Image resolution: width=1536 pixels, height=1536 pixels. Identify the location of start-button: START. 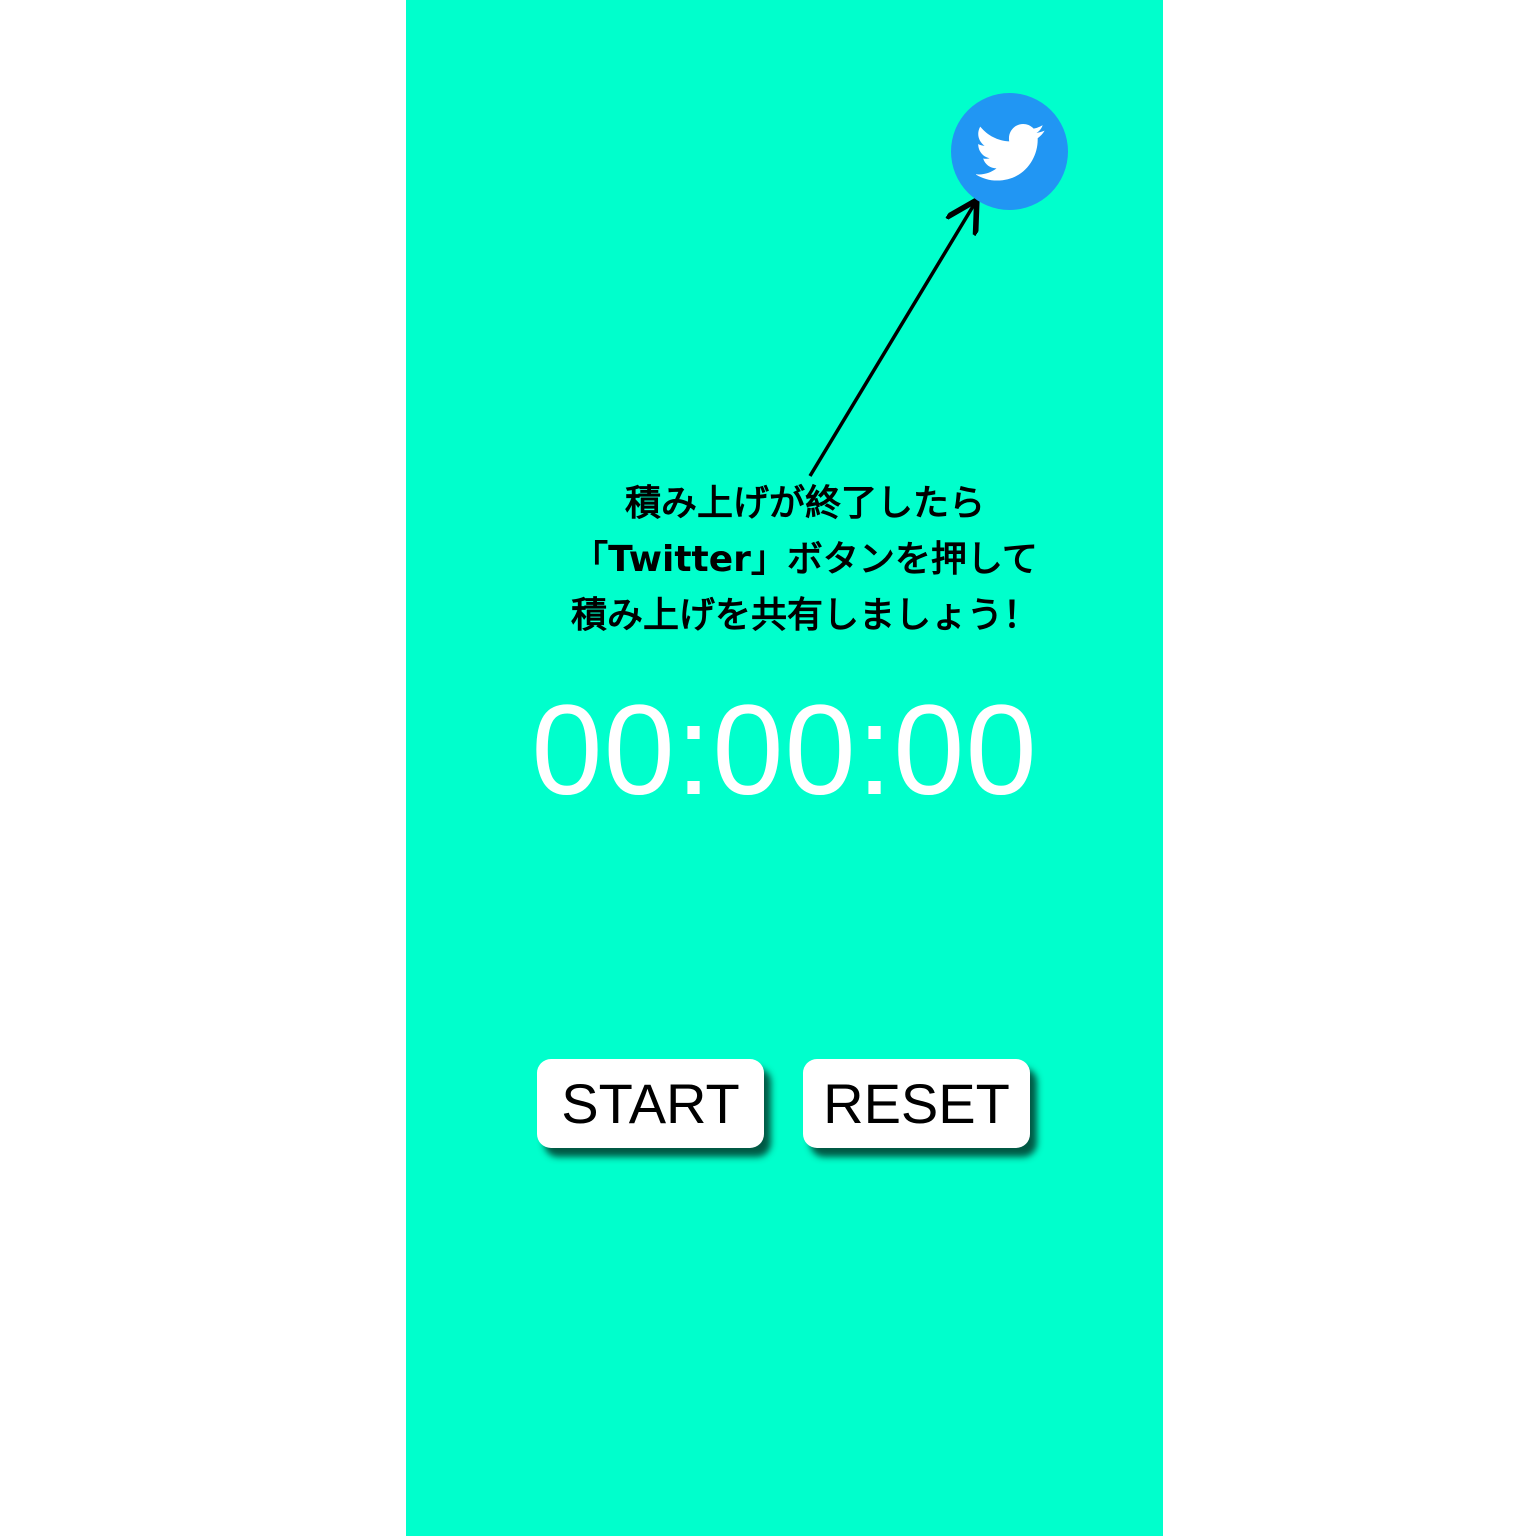
(650, 1103).